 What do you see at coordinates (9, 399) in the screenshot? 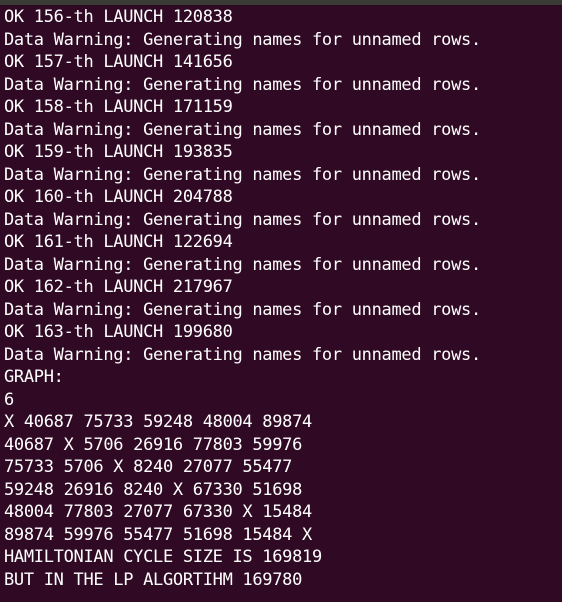
I see `output-line: 6` at bounding box center [9, 399].